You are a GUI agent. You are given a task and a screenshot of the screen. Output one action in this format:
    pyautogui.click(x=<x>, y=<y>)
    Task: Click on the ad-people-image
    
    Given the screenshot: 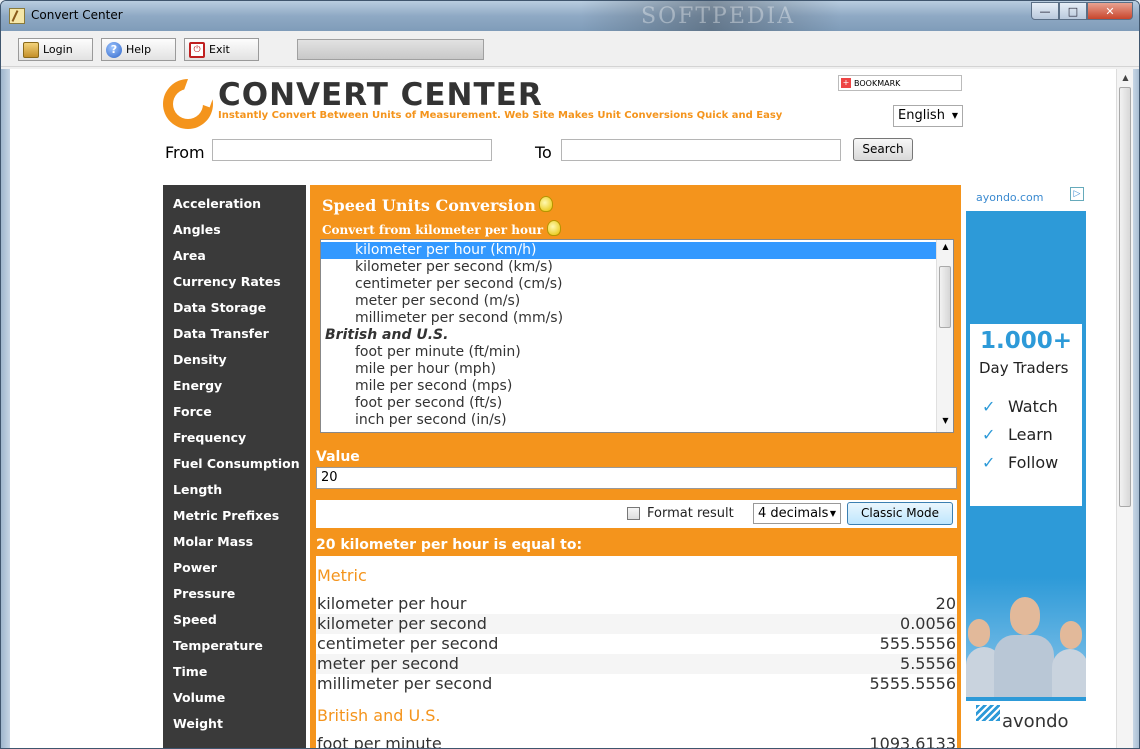 What is the action you would take?
    pyautogui.click(x=1026, y=637)
    